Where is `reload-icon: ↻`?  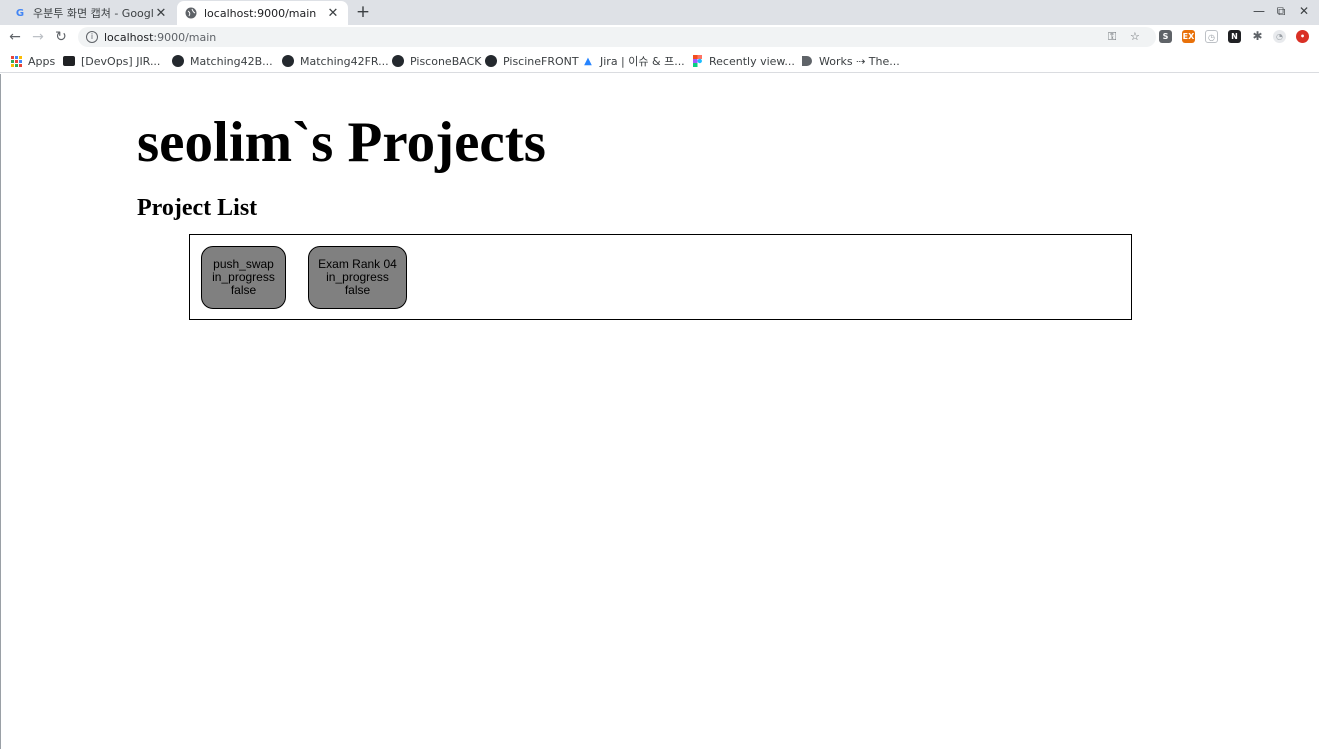 reload-icon: ↻ is located at coordinates (61, 37).